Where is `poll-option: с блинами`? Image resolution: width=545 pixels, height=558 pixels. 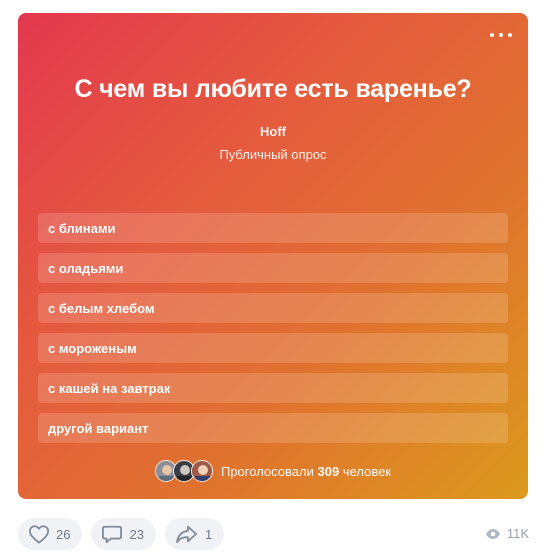 poll-option: с блинами is located at coordinates (273, 228).